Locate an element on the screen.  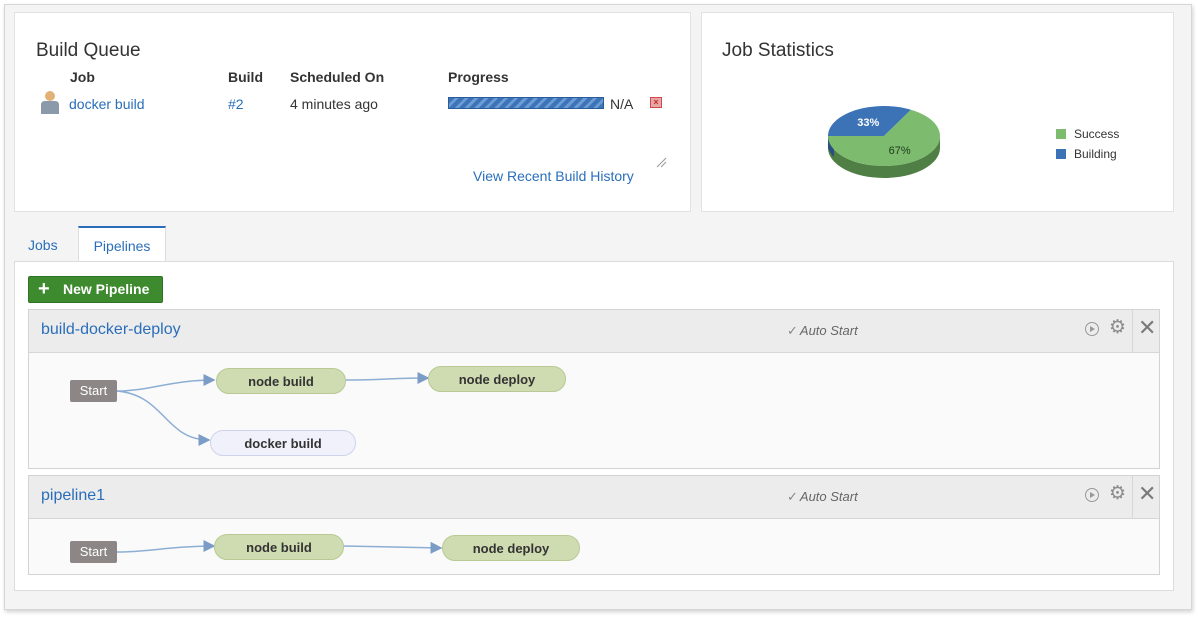
pie-label-success: 67% is located at coordinates (900, 151).